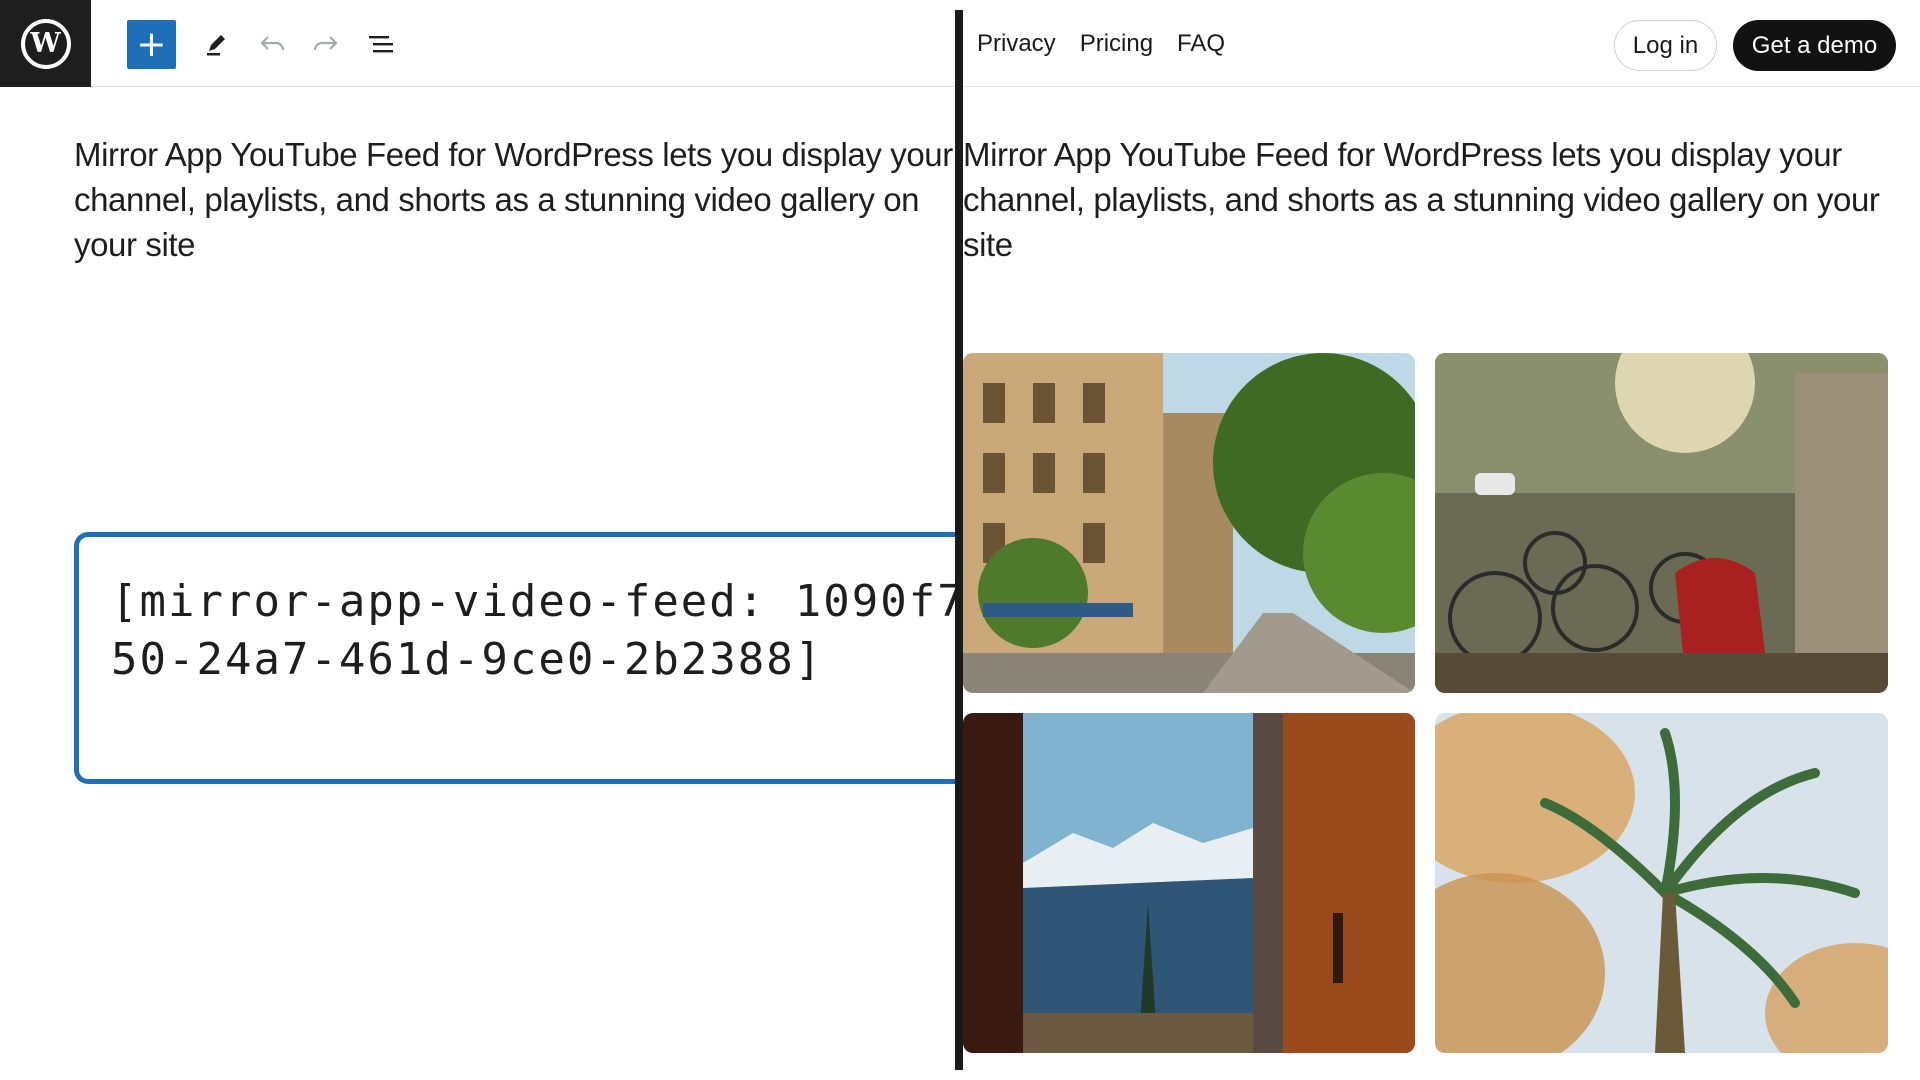  What do you see at coordinates (1814, 45) in the screenshot?
I see `get-demo-button: Get a demo` at bounding box center [1814, 45].